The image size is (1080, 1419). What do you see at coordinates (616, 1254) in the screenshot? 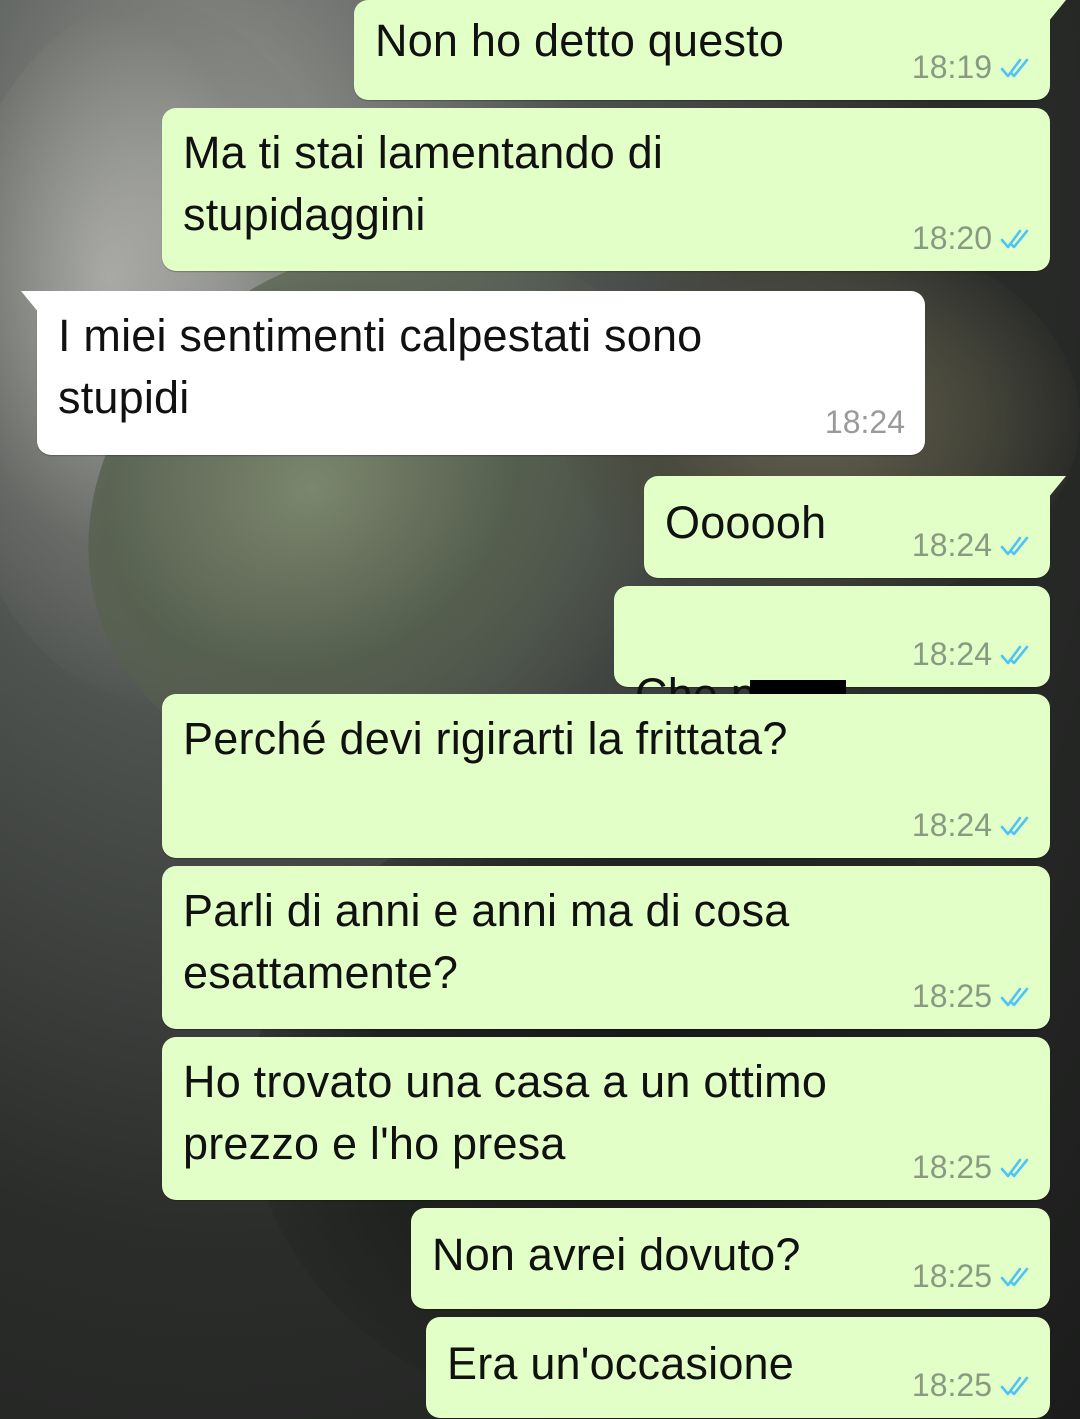
I see `message-text: Non avrei dovuto?` at bounding box center [616, 1254].